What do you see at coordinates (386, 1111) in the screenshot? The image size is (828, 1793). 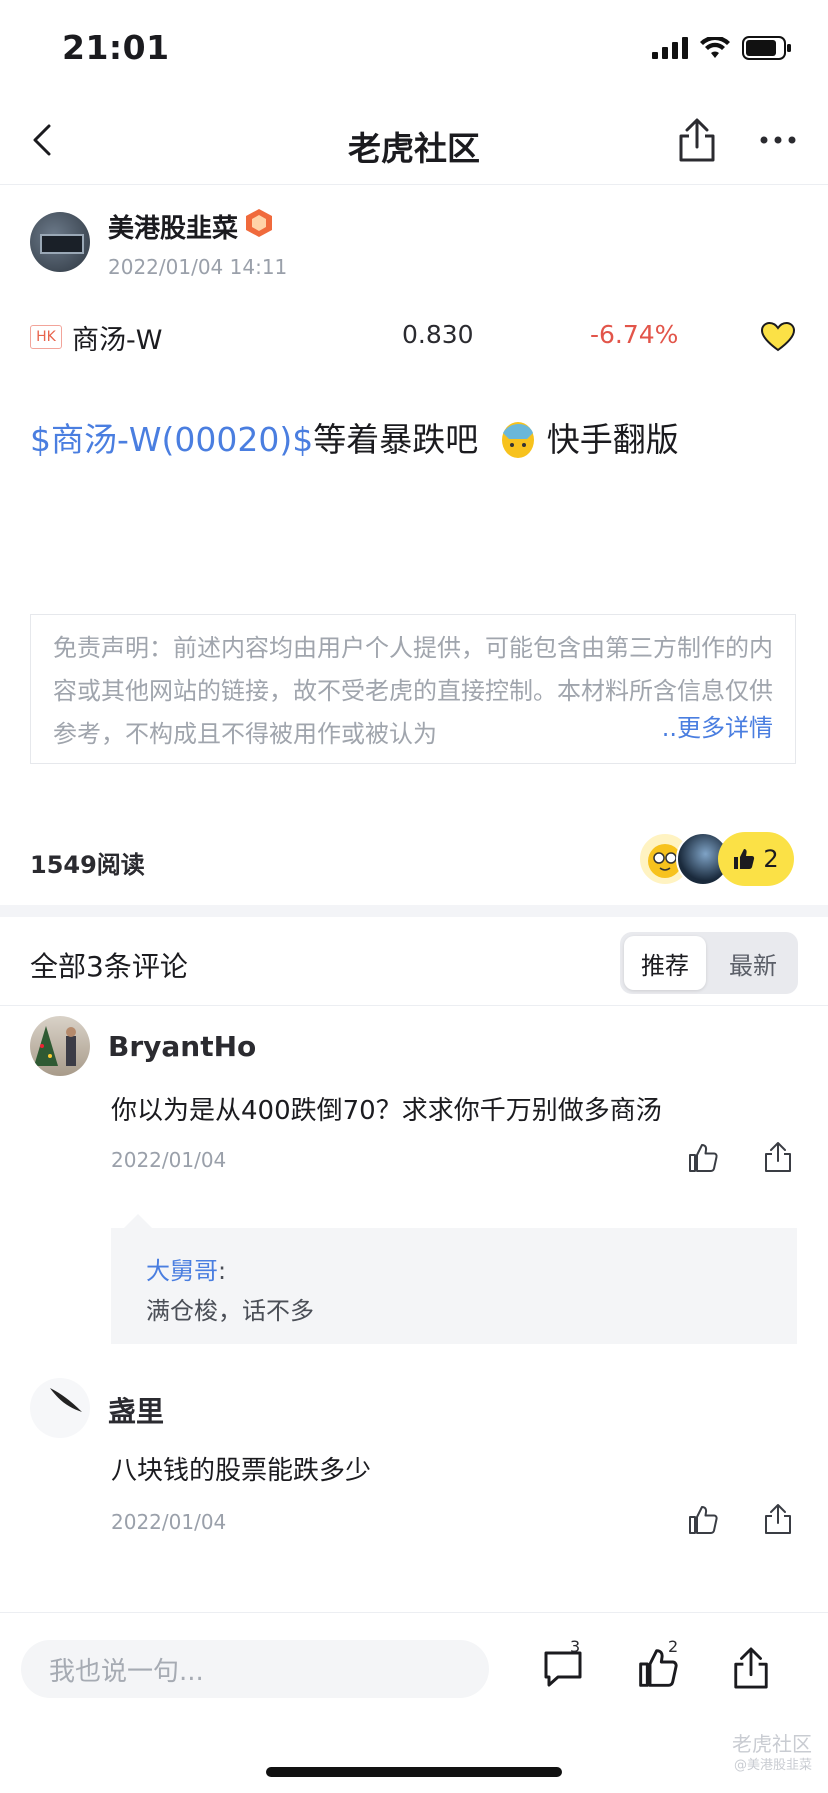 I see `comment-text: 你以为是从400跌倒70？求求你千万别做多商汤` at bounding box center [386, 1111].